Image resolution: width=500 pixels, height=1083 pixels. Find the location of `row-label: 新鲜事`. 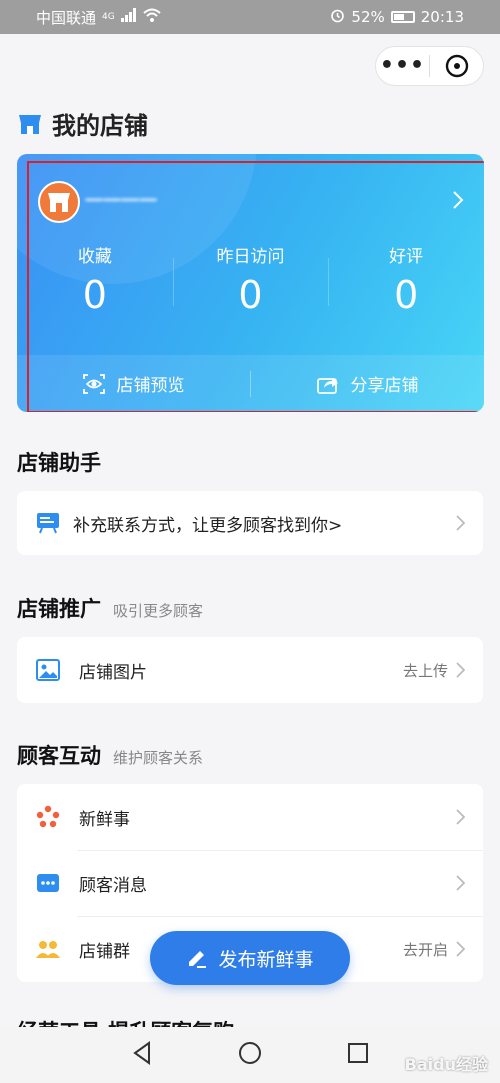

row-label: 新鲜事 is located at coordinates (104, 819).